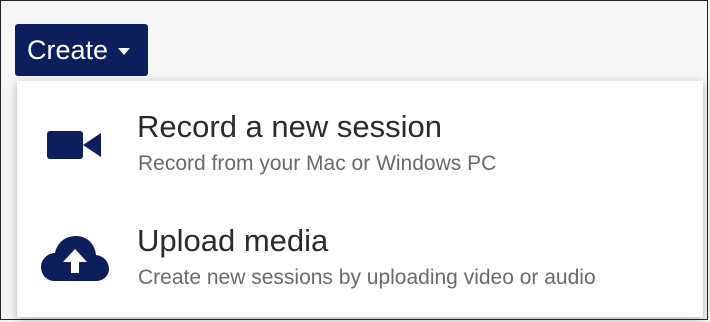 The image size is (710, 322). Describe the element at coordinates (68, 49) in the screenshot. I see `create-button-label: Create` at that location.